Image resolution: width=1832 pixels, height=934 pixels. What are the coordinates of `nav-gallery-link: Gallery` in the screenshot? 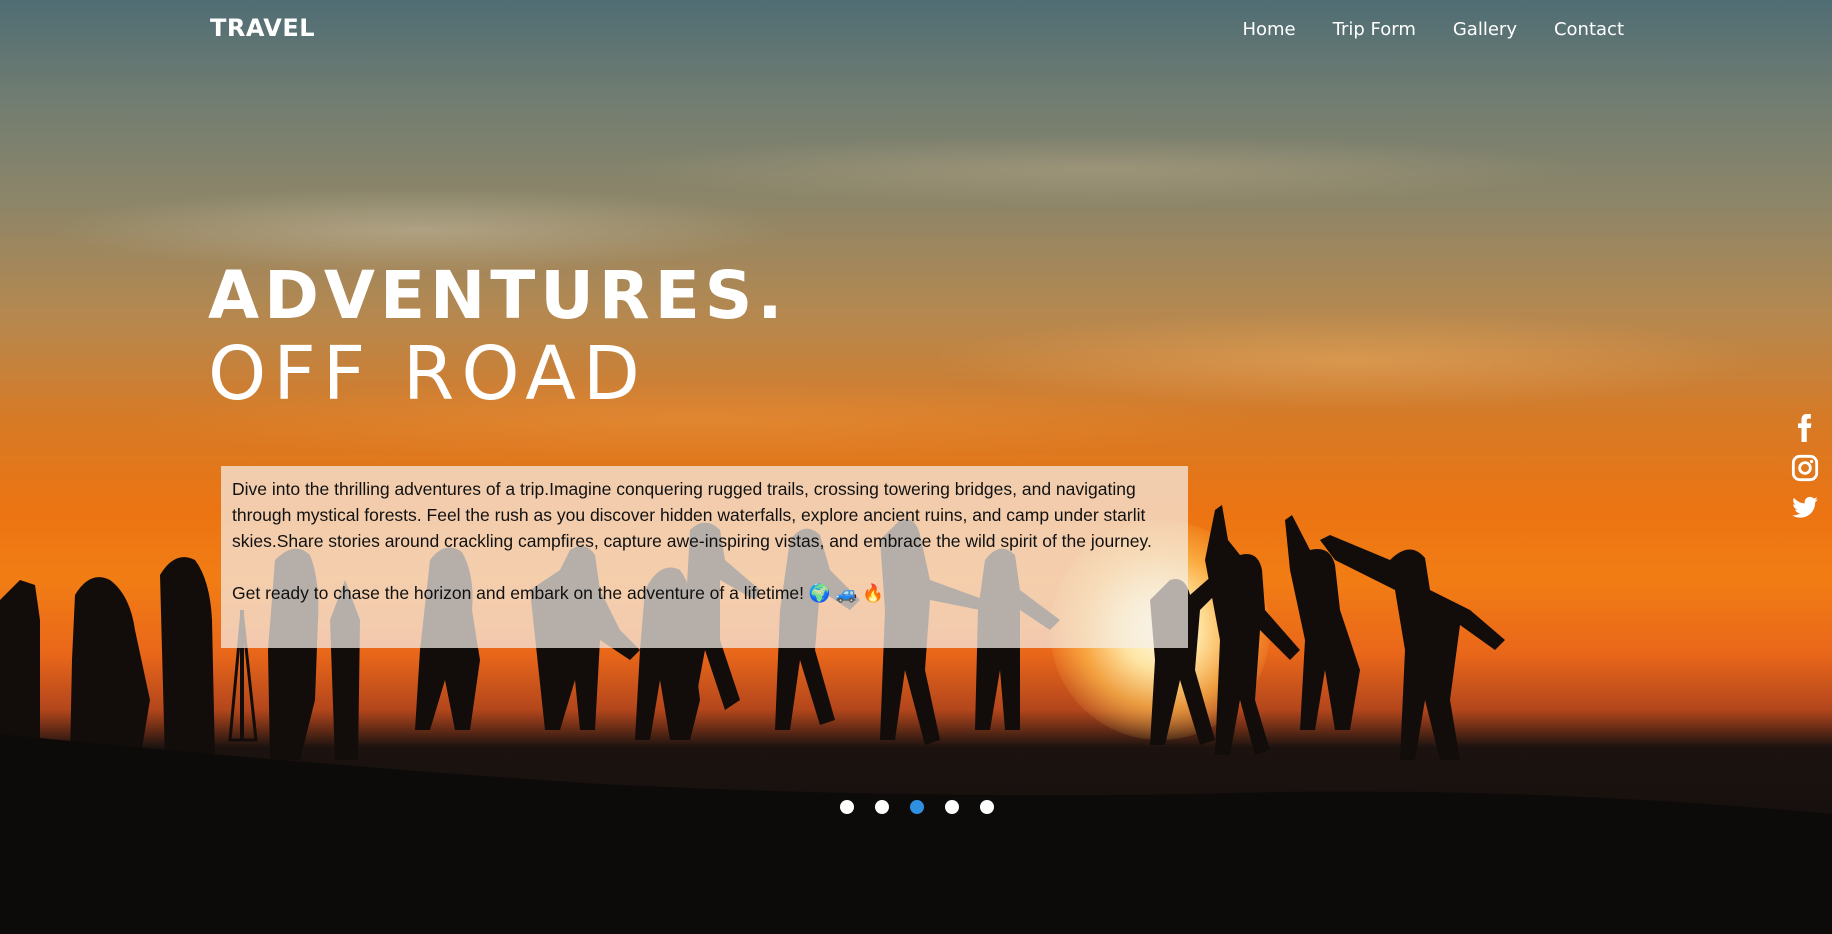 It's located at (1485, 29).